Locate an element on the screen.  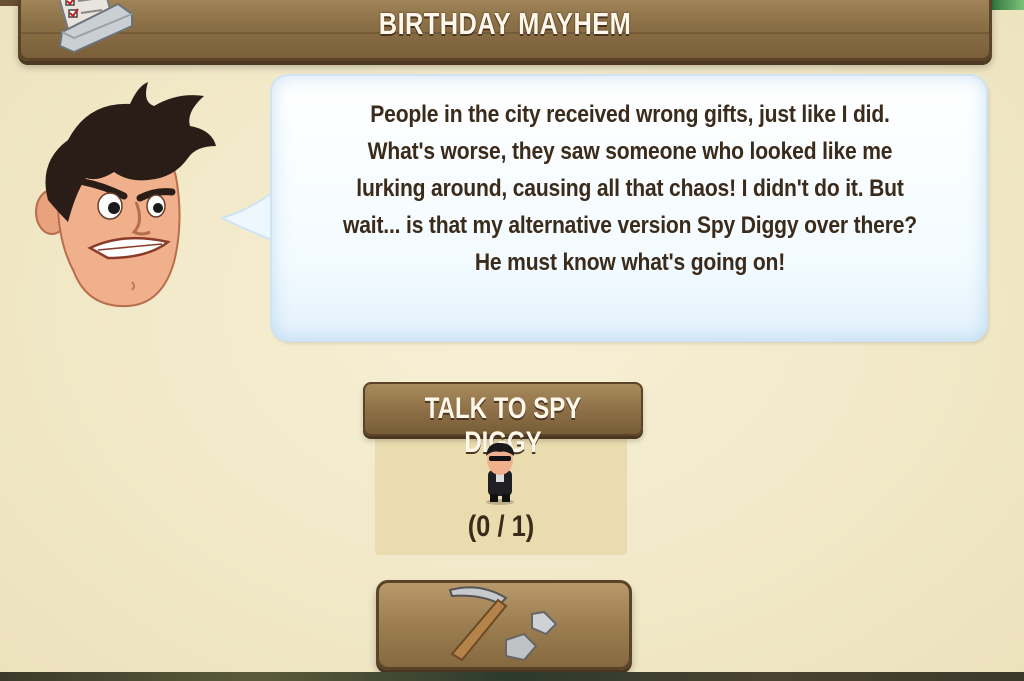
bottom-bar is located at coordinates (512, 676).